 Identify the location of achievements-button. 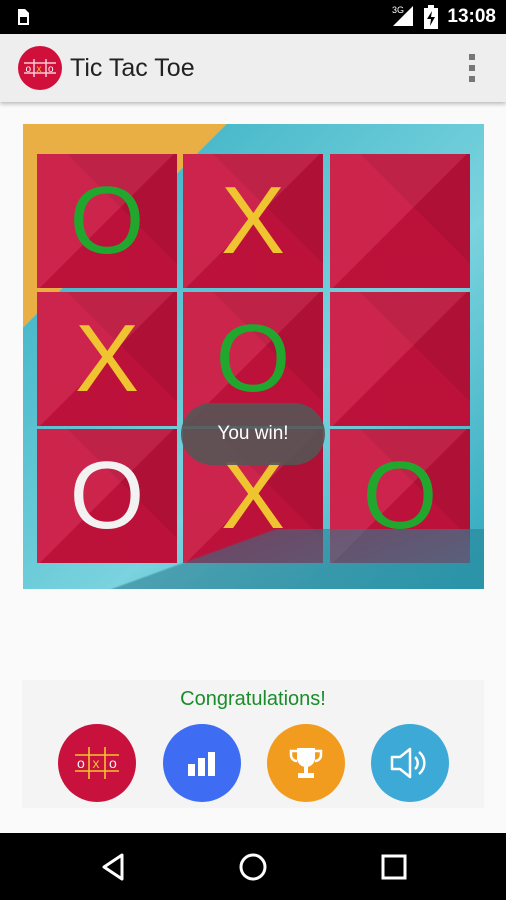
(306, 763).